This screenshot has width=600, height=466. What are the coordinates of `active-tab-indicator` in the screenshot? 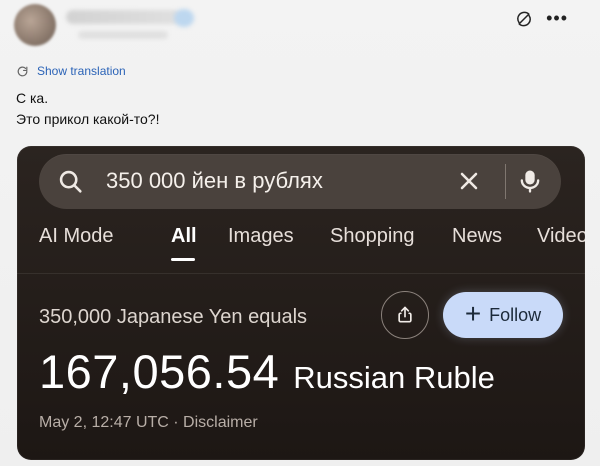 It's located at (183, 259).